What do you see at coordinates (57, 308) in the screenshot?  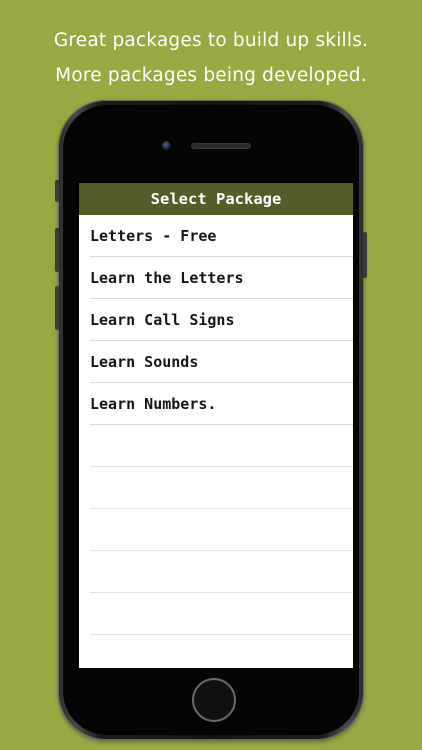 I see `volume-down-button` at bounding box center [57, 308].